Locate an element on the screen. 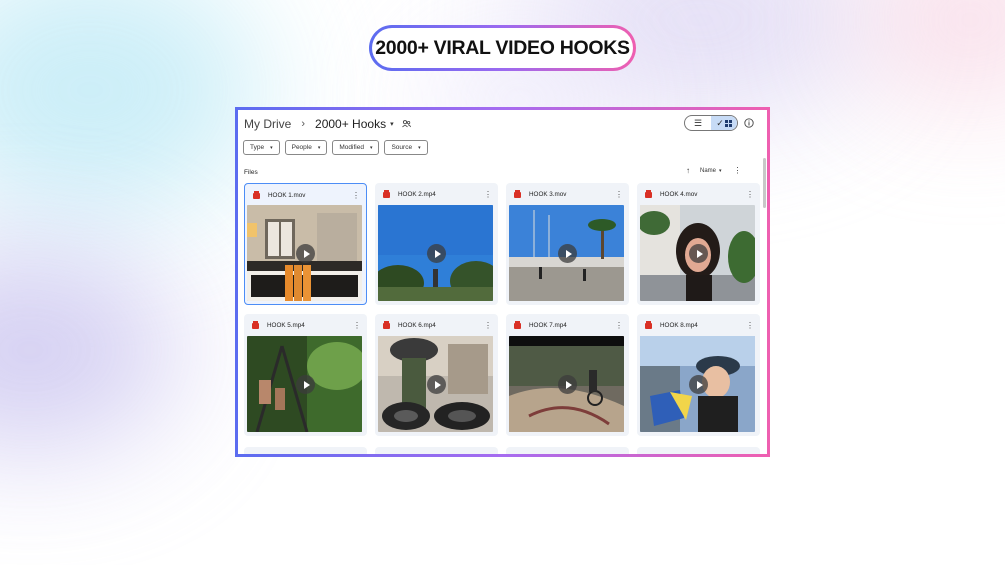 This screenshot has width=1005, height=565. filter-type-label: Type is located at coordinates (257, 147).